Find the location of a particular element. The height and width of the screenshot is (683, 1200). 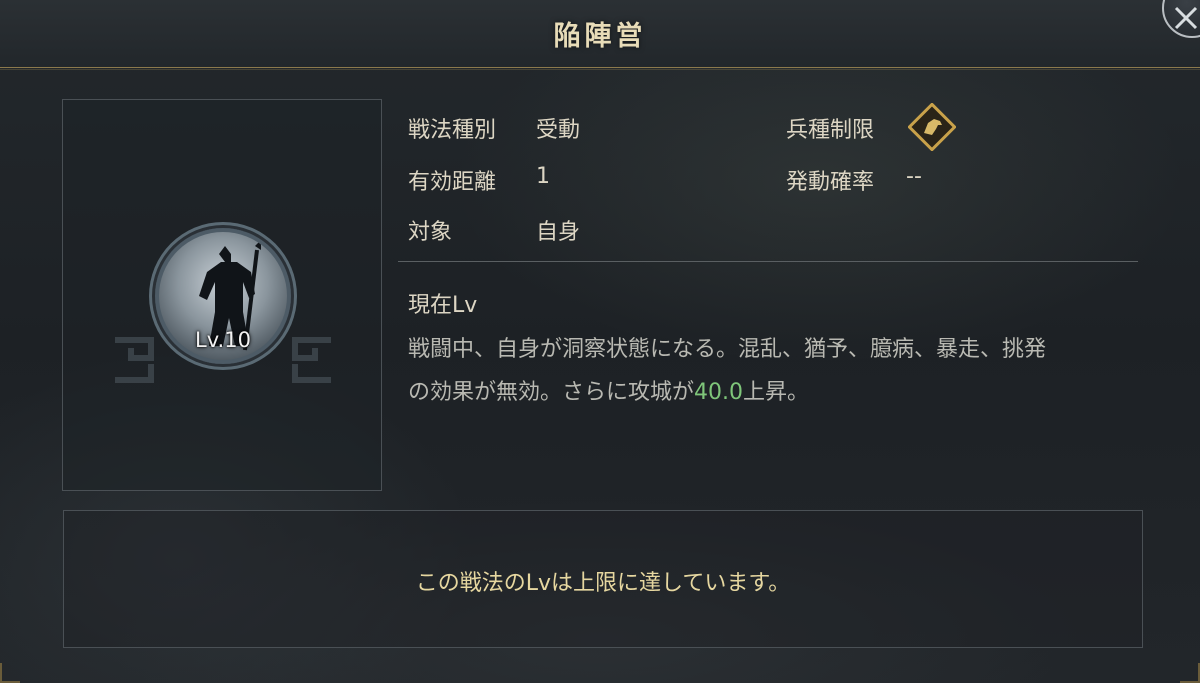

title-bar: 陥陣営 is located at coordinates (600, 35).